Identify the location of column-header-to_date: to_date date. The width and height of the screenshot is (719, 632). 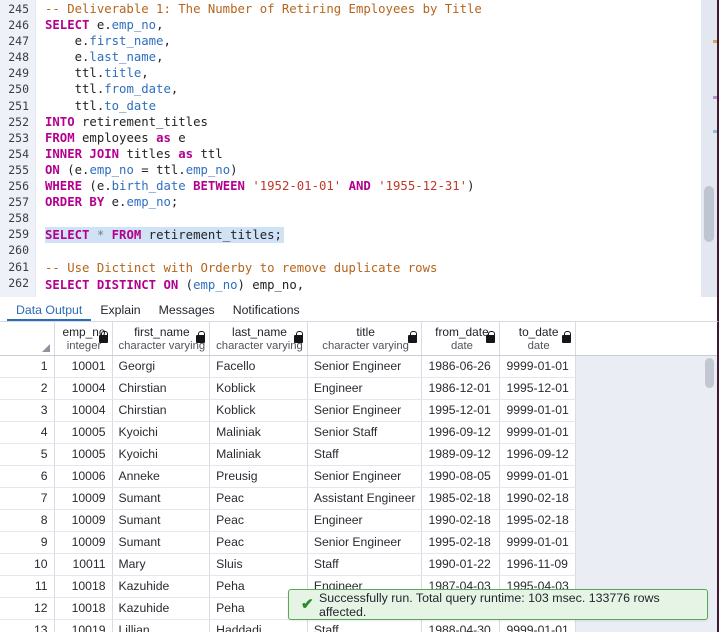
(537, 339).